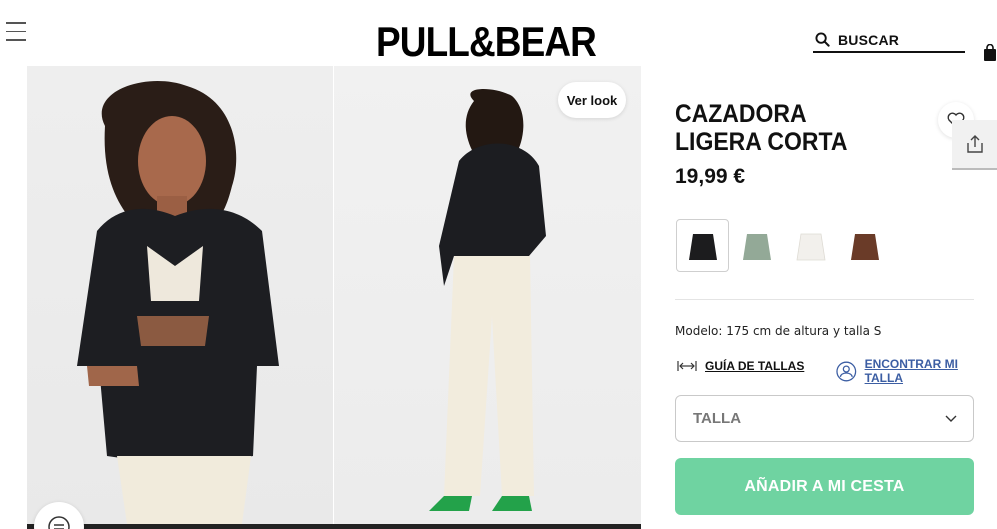  I want to click on jacket-white-thumb, so click(810, 246).